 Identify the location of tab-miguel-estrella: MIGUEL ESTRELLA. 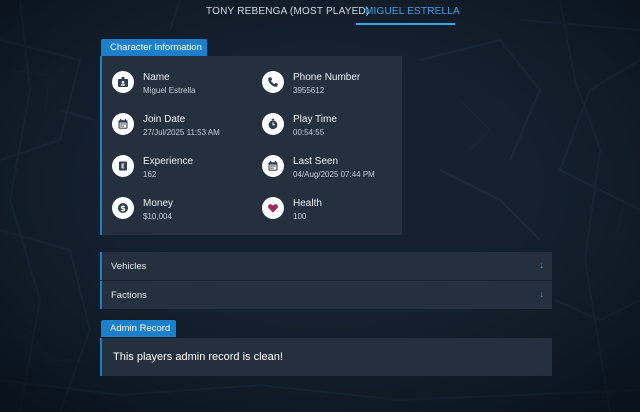
(412, 11).